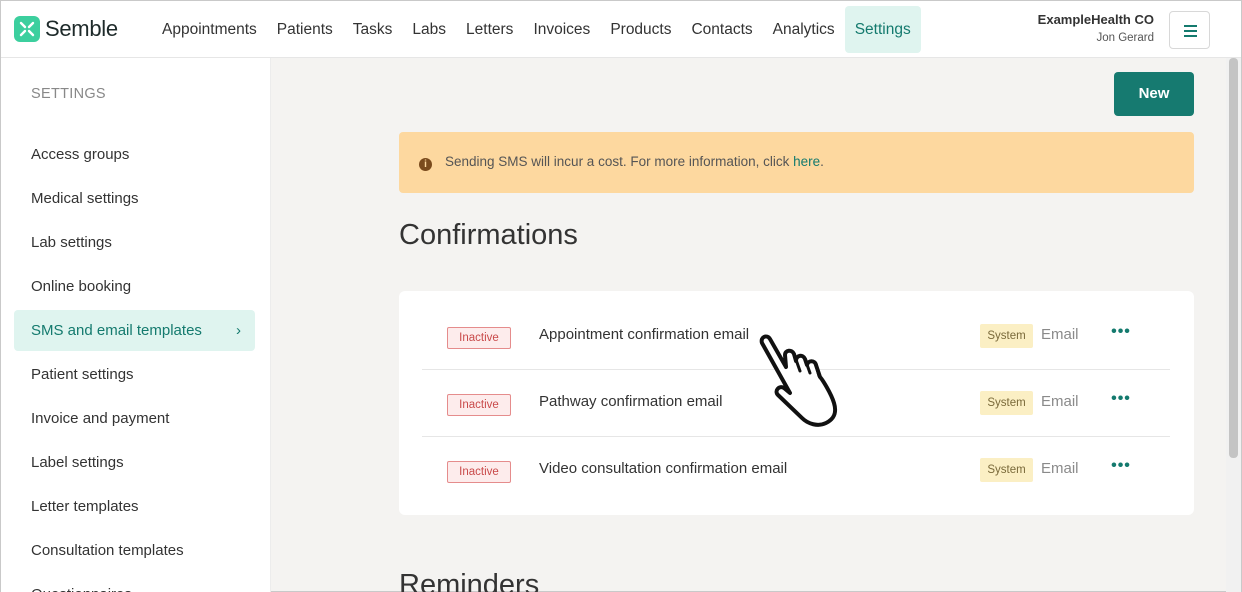 The image size is (1242, 592). I want to click on scrollbar-thumb, so click(1233, 258).